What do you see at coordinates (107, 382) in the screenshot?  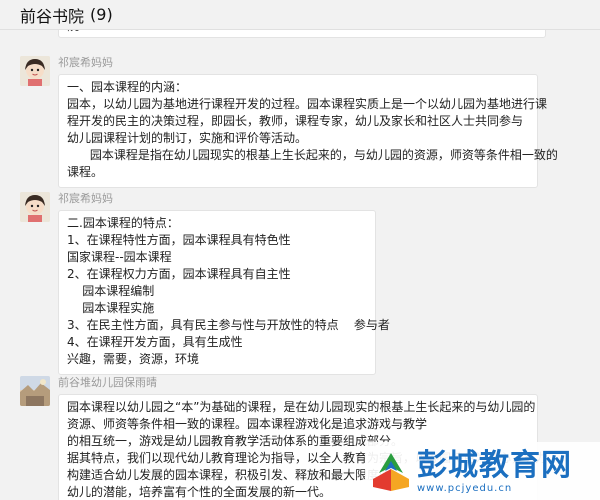 I see `sender-name: 前谷堆幼儿园保雨晴` at bounding box center [107, 382].